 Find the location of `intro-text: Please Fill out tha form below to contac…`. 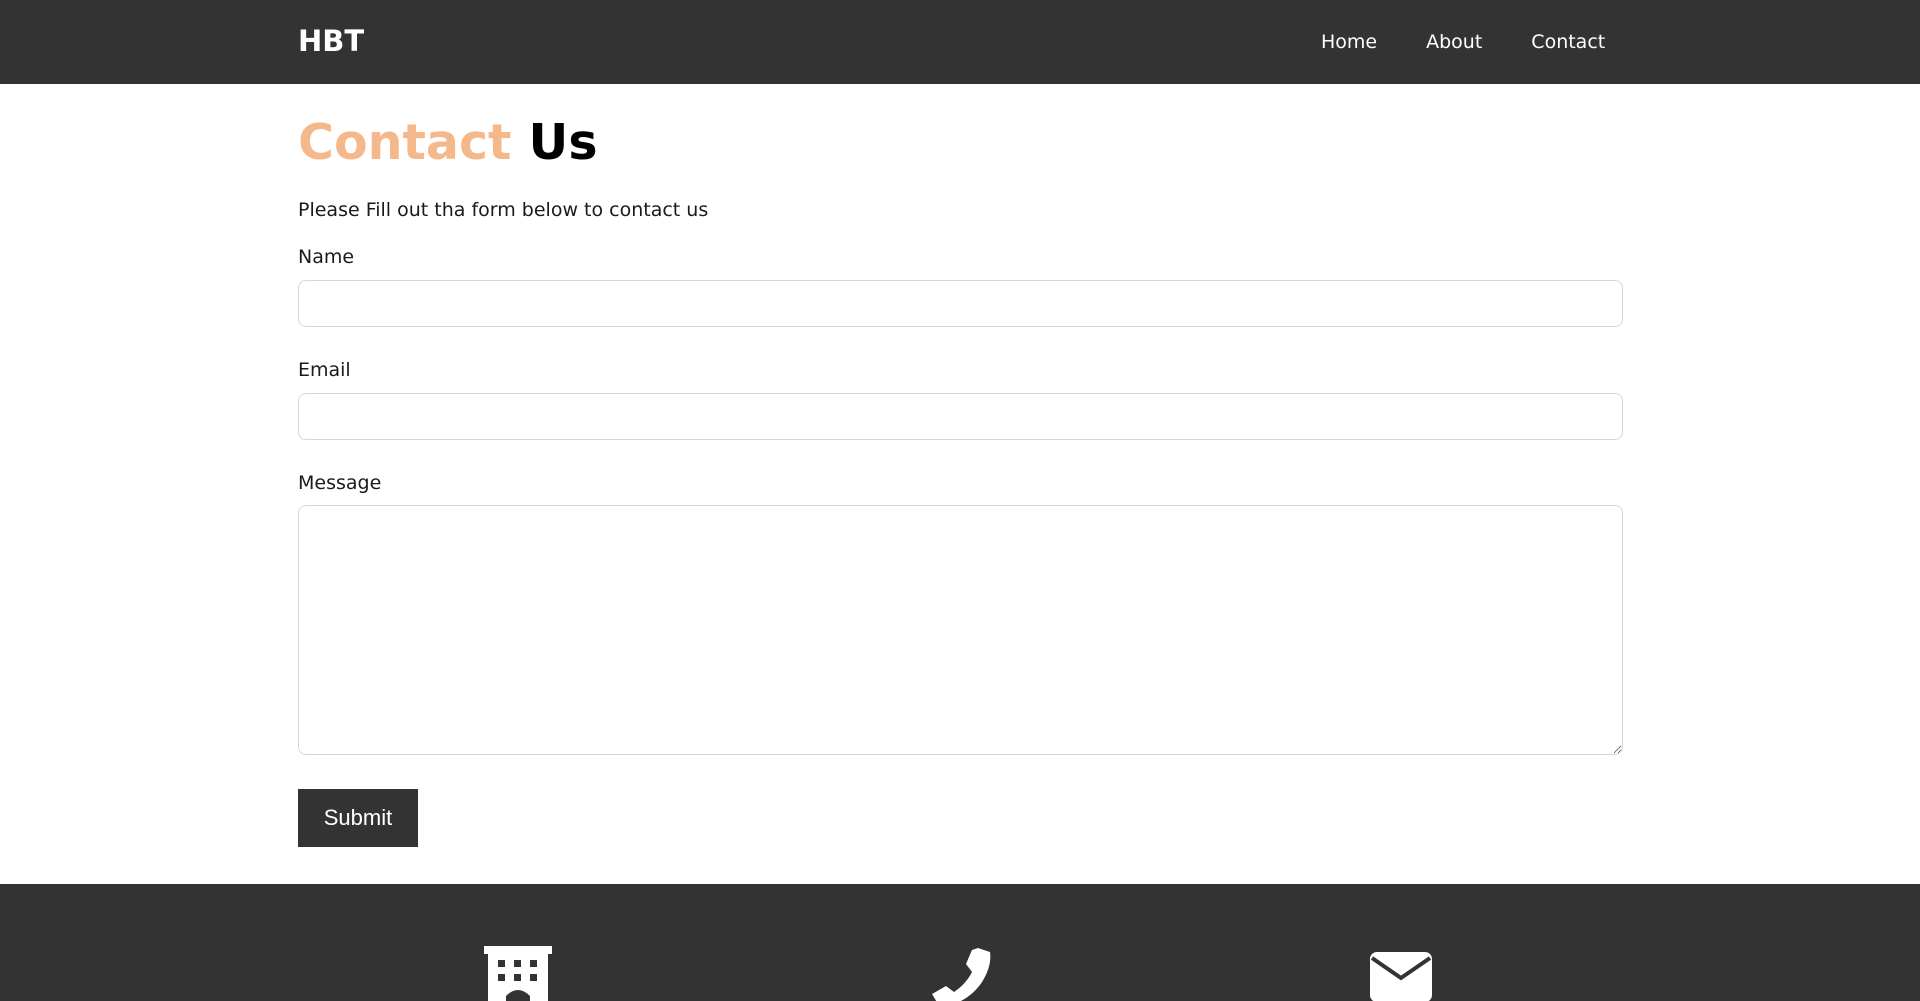

intro-text: Please Fill out tha form below to contac… is located at coordinates (503, 210).